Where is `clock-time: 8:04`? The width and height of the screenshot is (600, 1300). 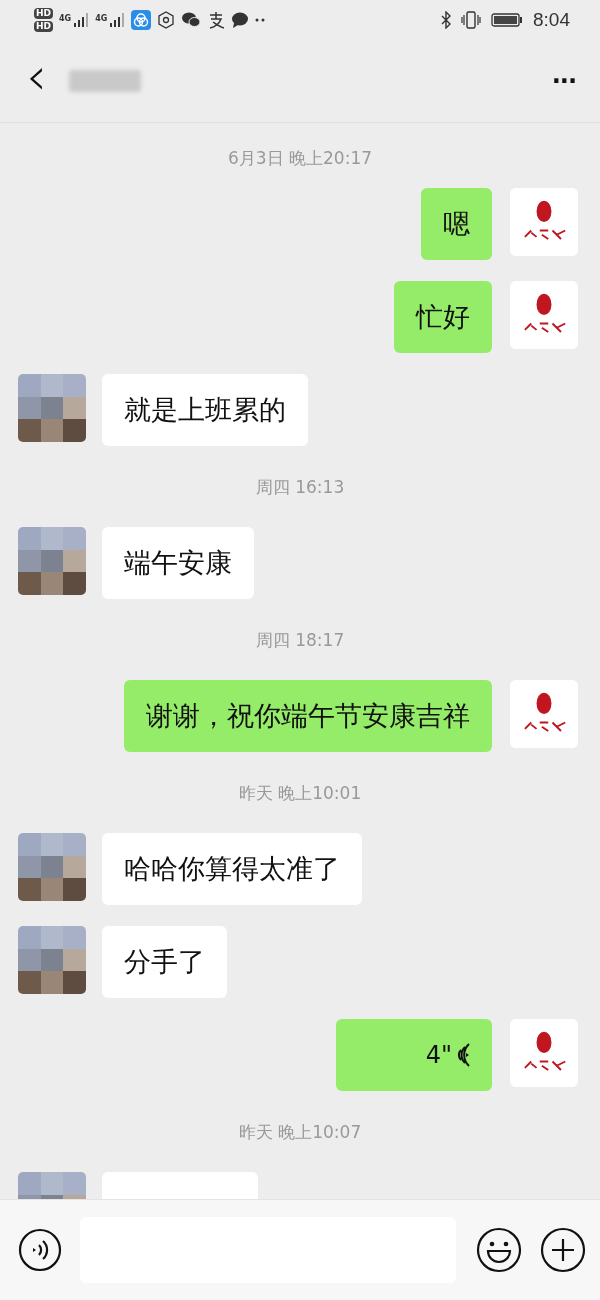
clock-time: 8:04 is located at coordinates (551, 20).